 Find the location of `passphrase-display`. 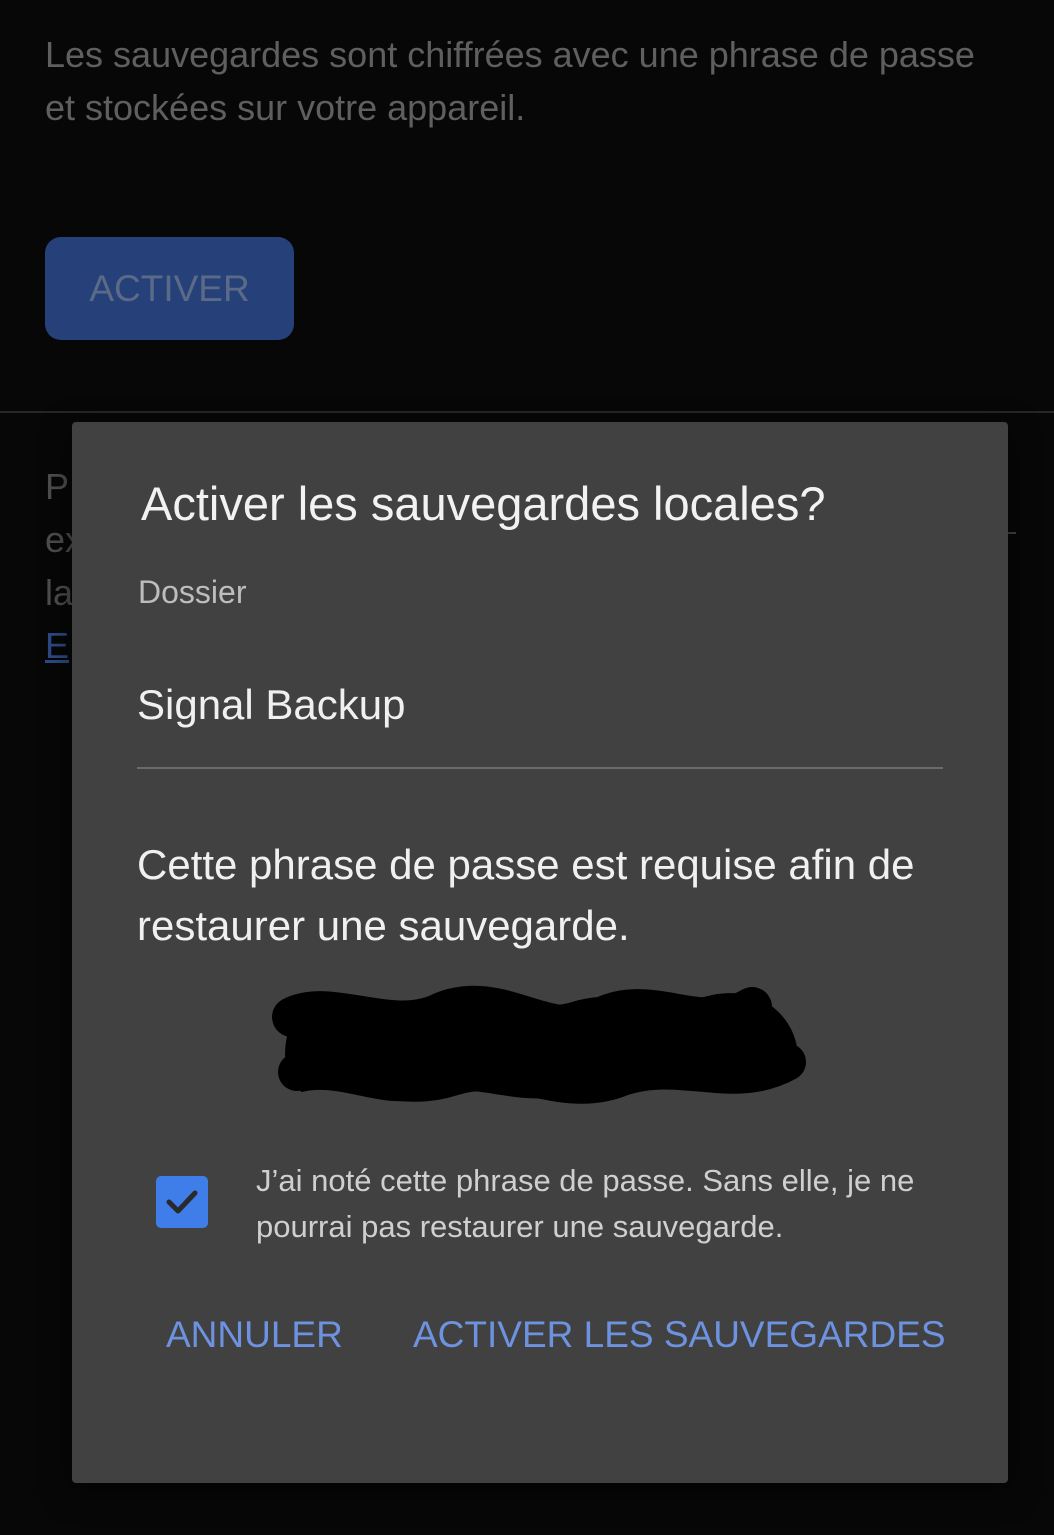

passphrase-display is located at coordinates (542, 1047).